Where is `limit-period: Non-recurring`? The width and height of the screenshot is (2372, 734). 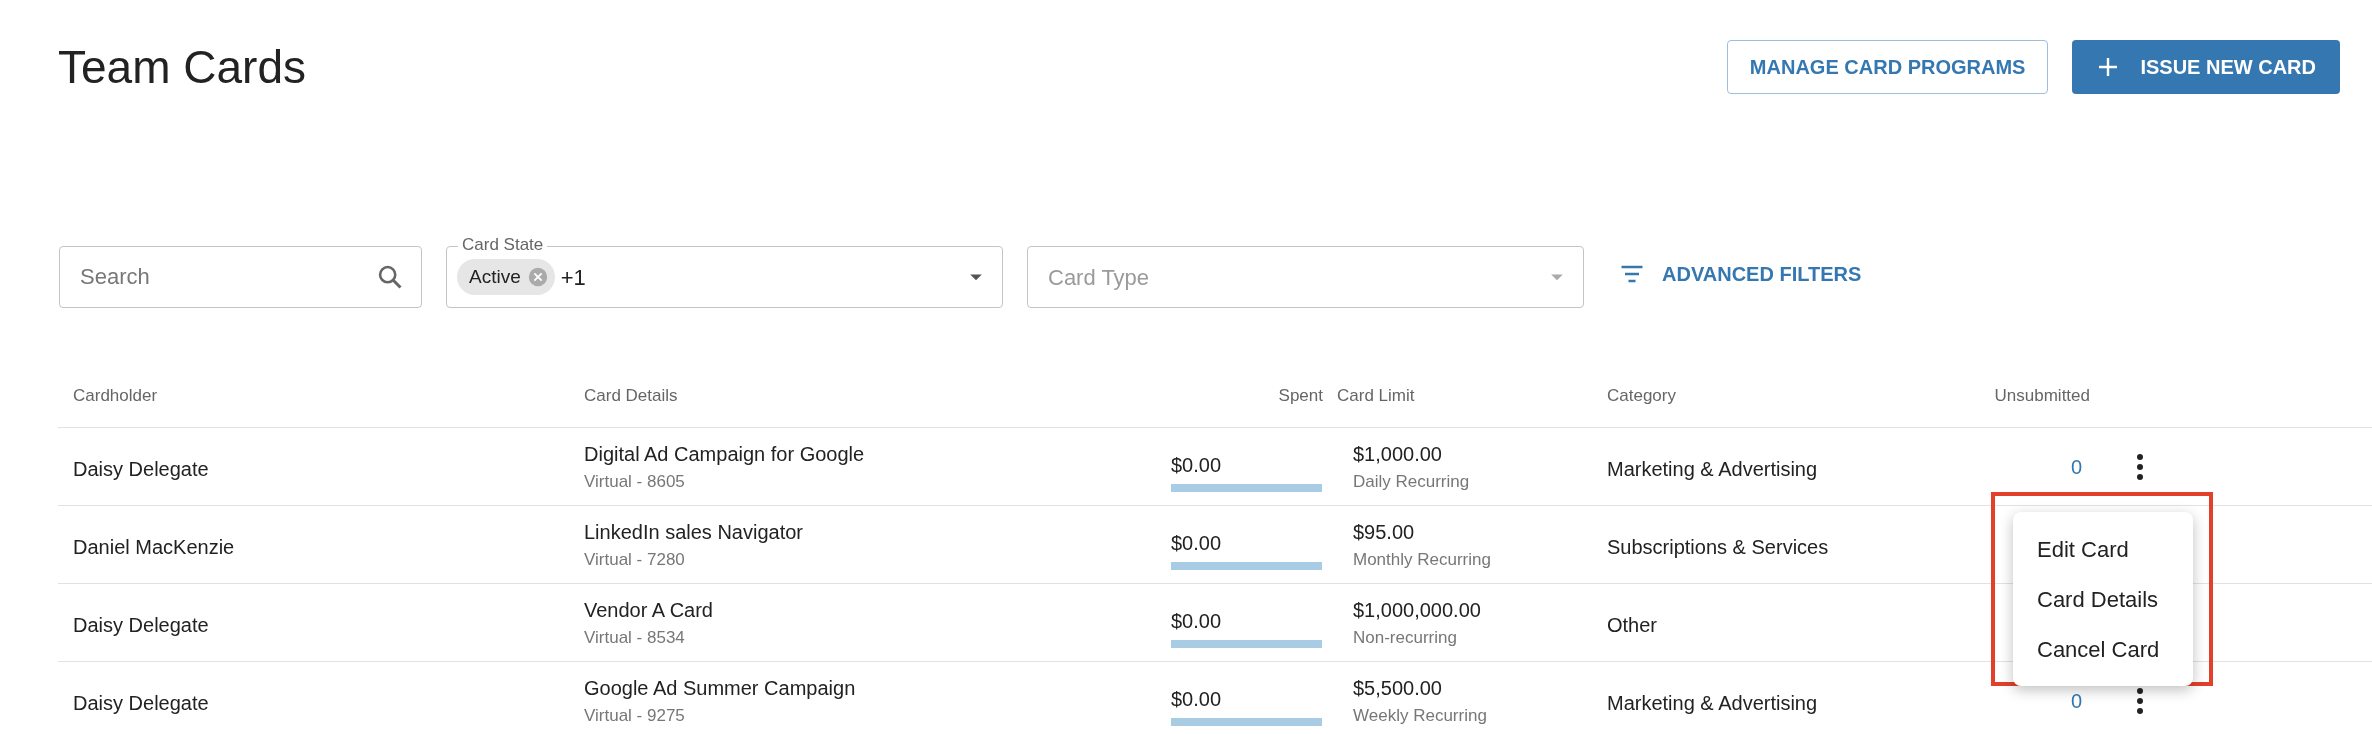 limit-period: Non-recurring is located at coordinates (1405, 637).